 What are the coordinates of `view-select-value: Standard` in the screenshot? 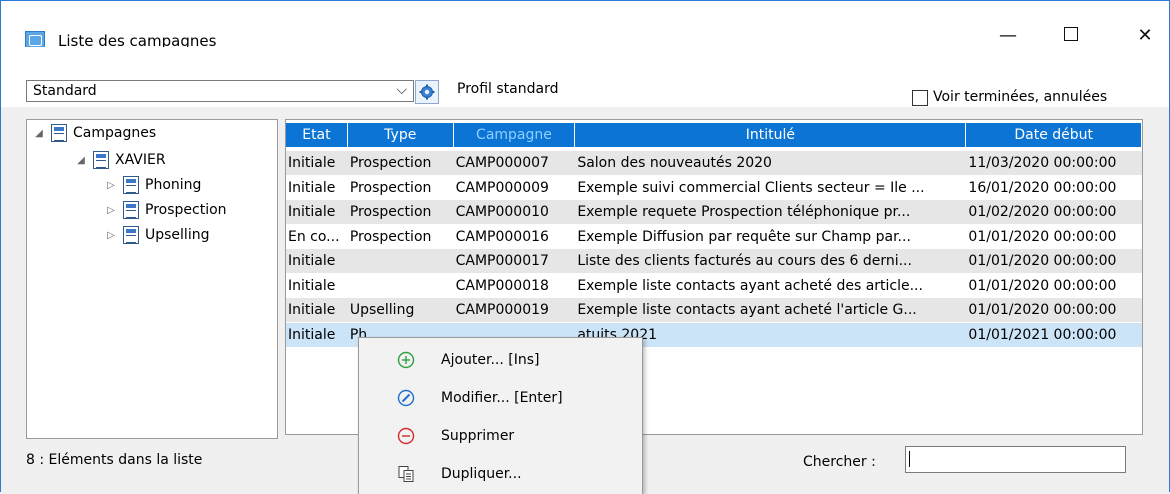 It's located at (65, 91).